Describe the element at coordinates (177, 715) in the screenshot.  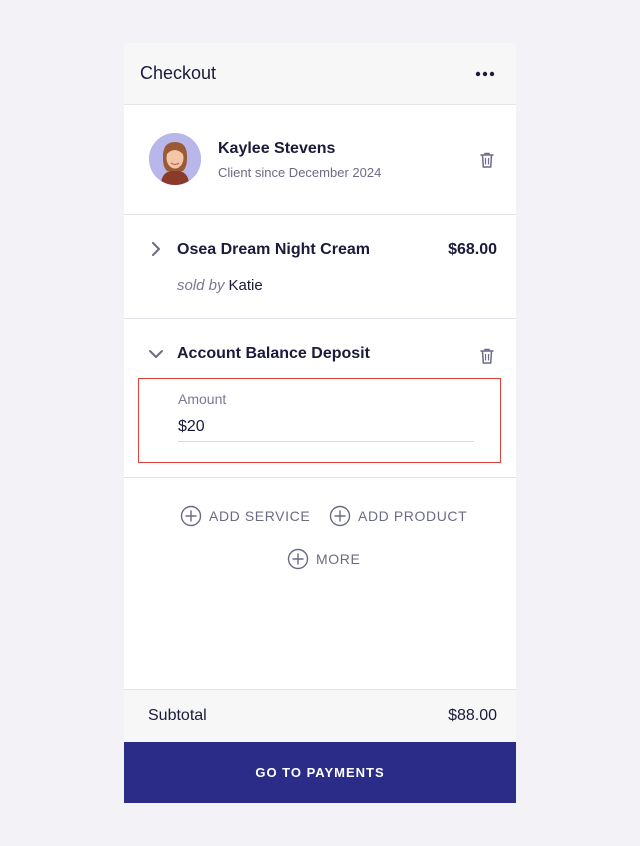
I see `subtotal-label: Subtotal` at that location.